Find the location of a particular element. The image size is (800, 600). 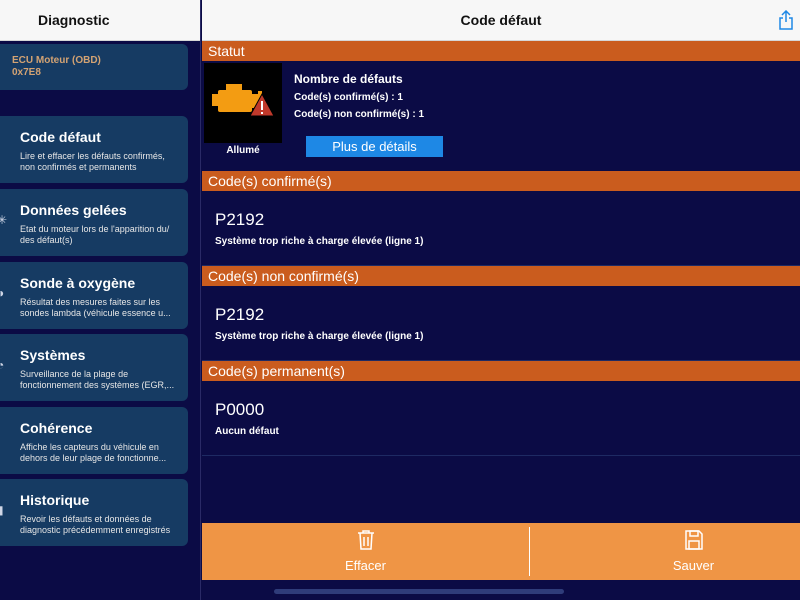

menu-item-title: Cohérence is located at coordinates (56, 428).